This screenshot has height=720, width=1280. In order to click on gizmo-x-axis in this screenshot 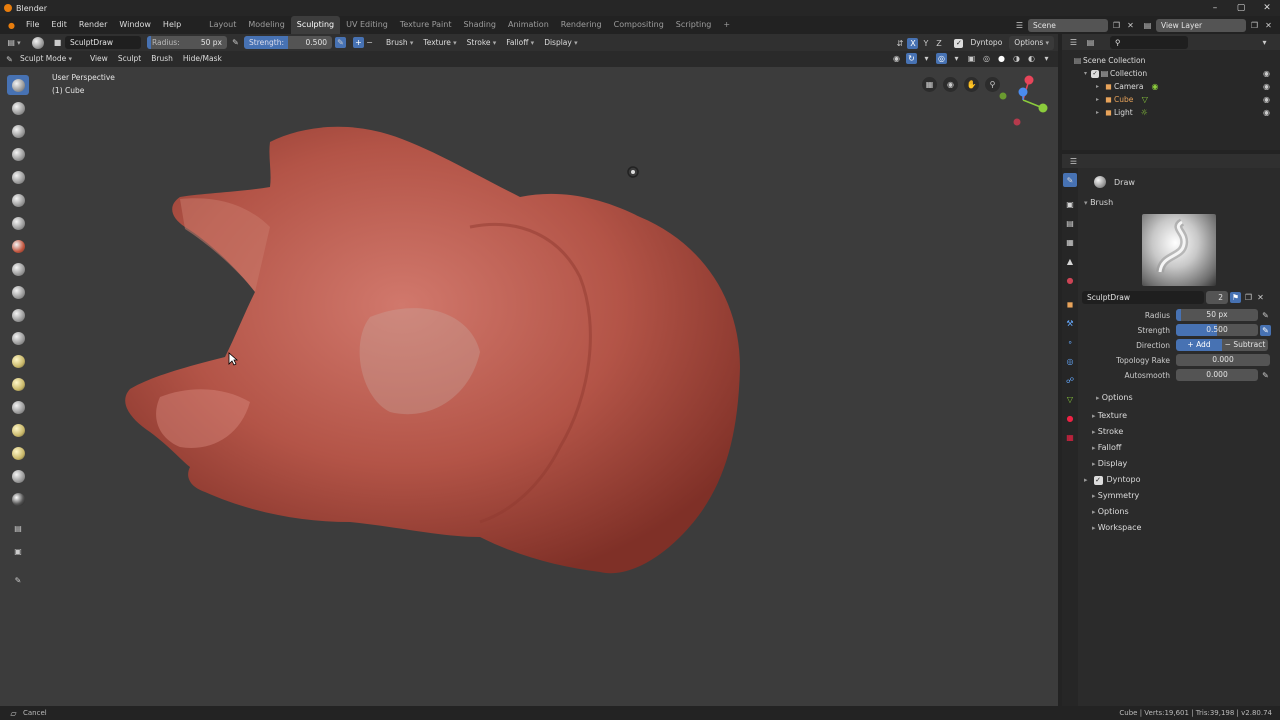, I will do `click(1029, 80)`.